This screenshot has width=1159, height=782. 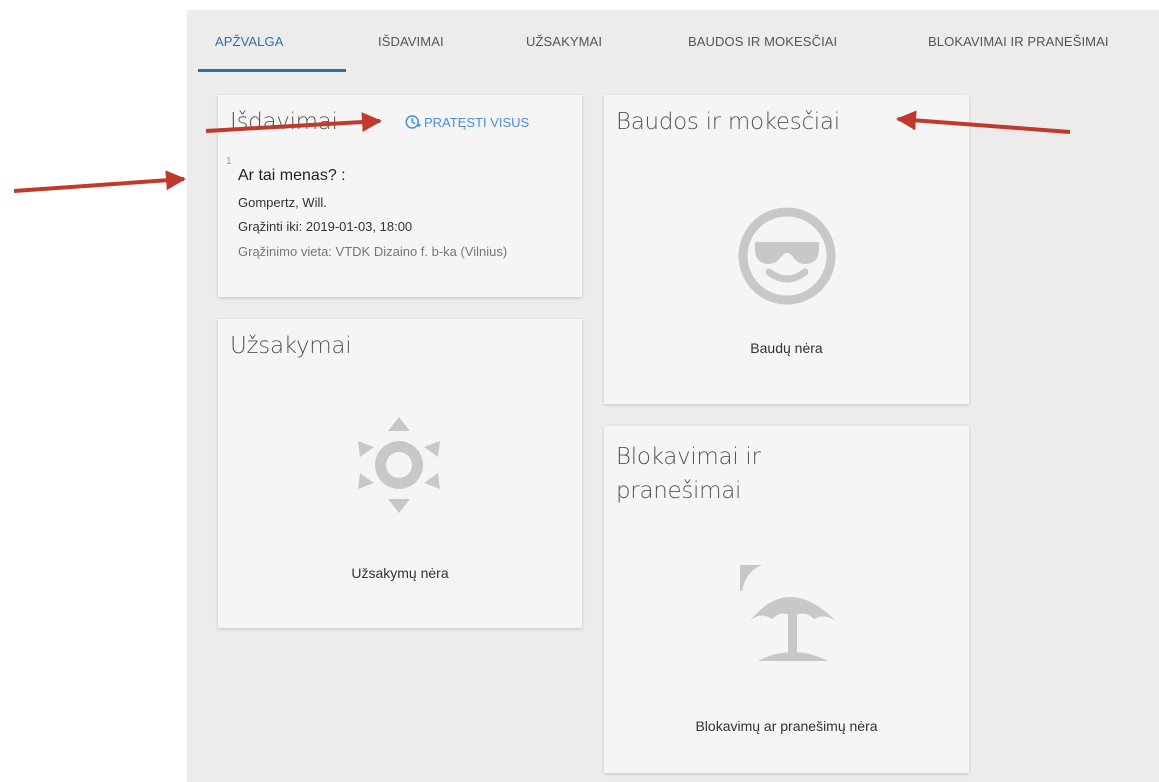 What do you see at coordinates (786, 726) in the screenshot?
I see `blocks-empty-text: Blokavimų ar pranešimų nėra` at bounding box center [786, 726].